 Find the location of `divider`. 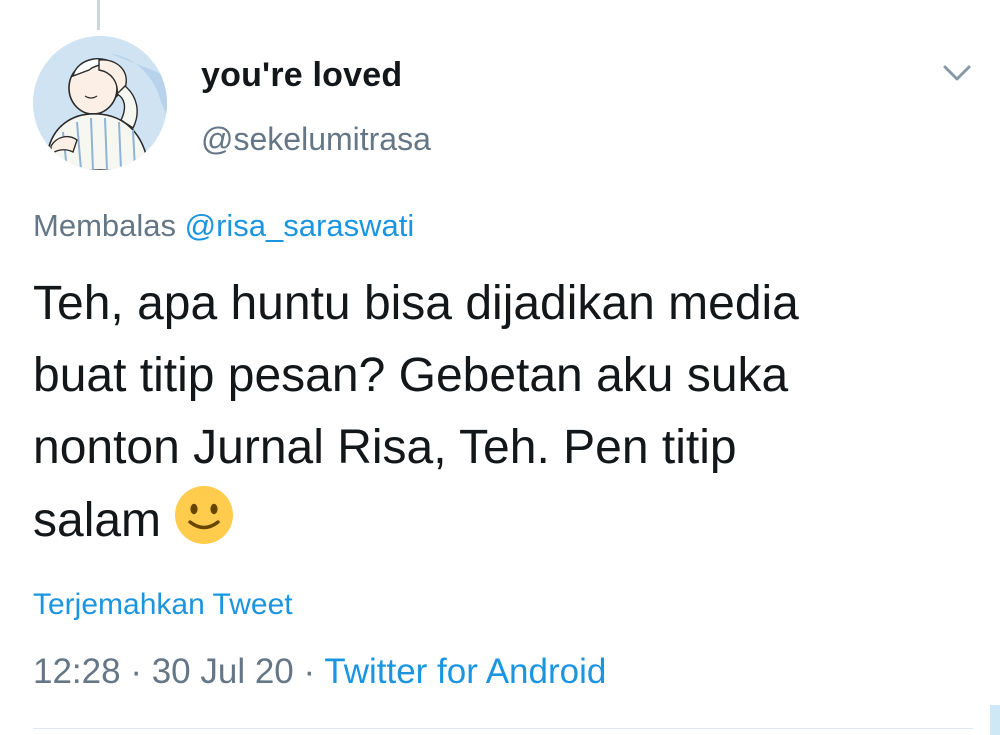

divider is located at coordinates (503, 728).